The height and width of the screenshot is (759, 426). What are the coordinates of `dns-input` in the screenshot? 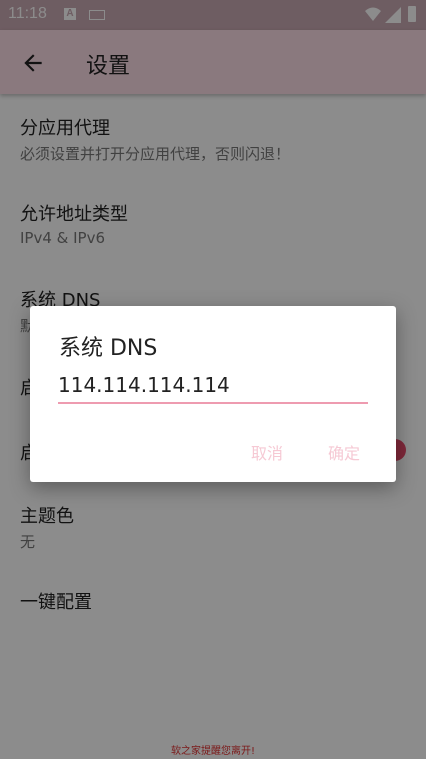 It's located at (213, 386).